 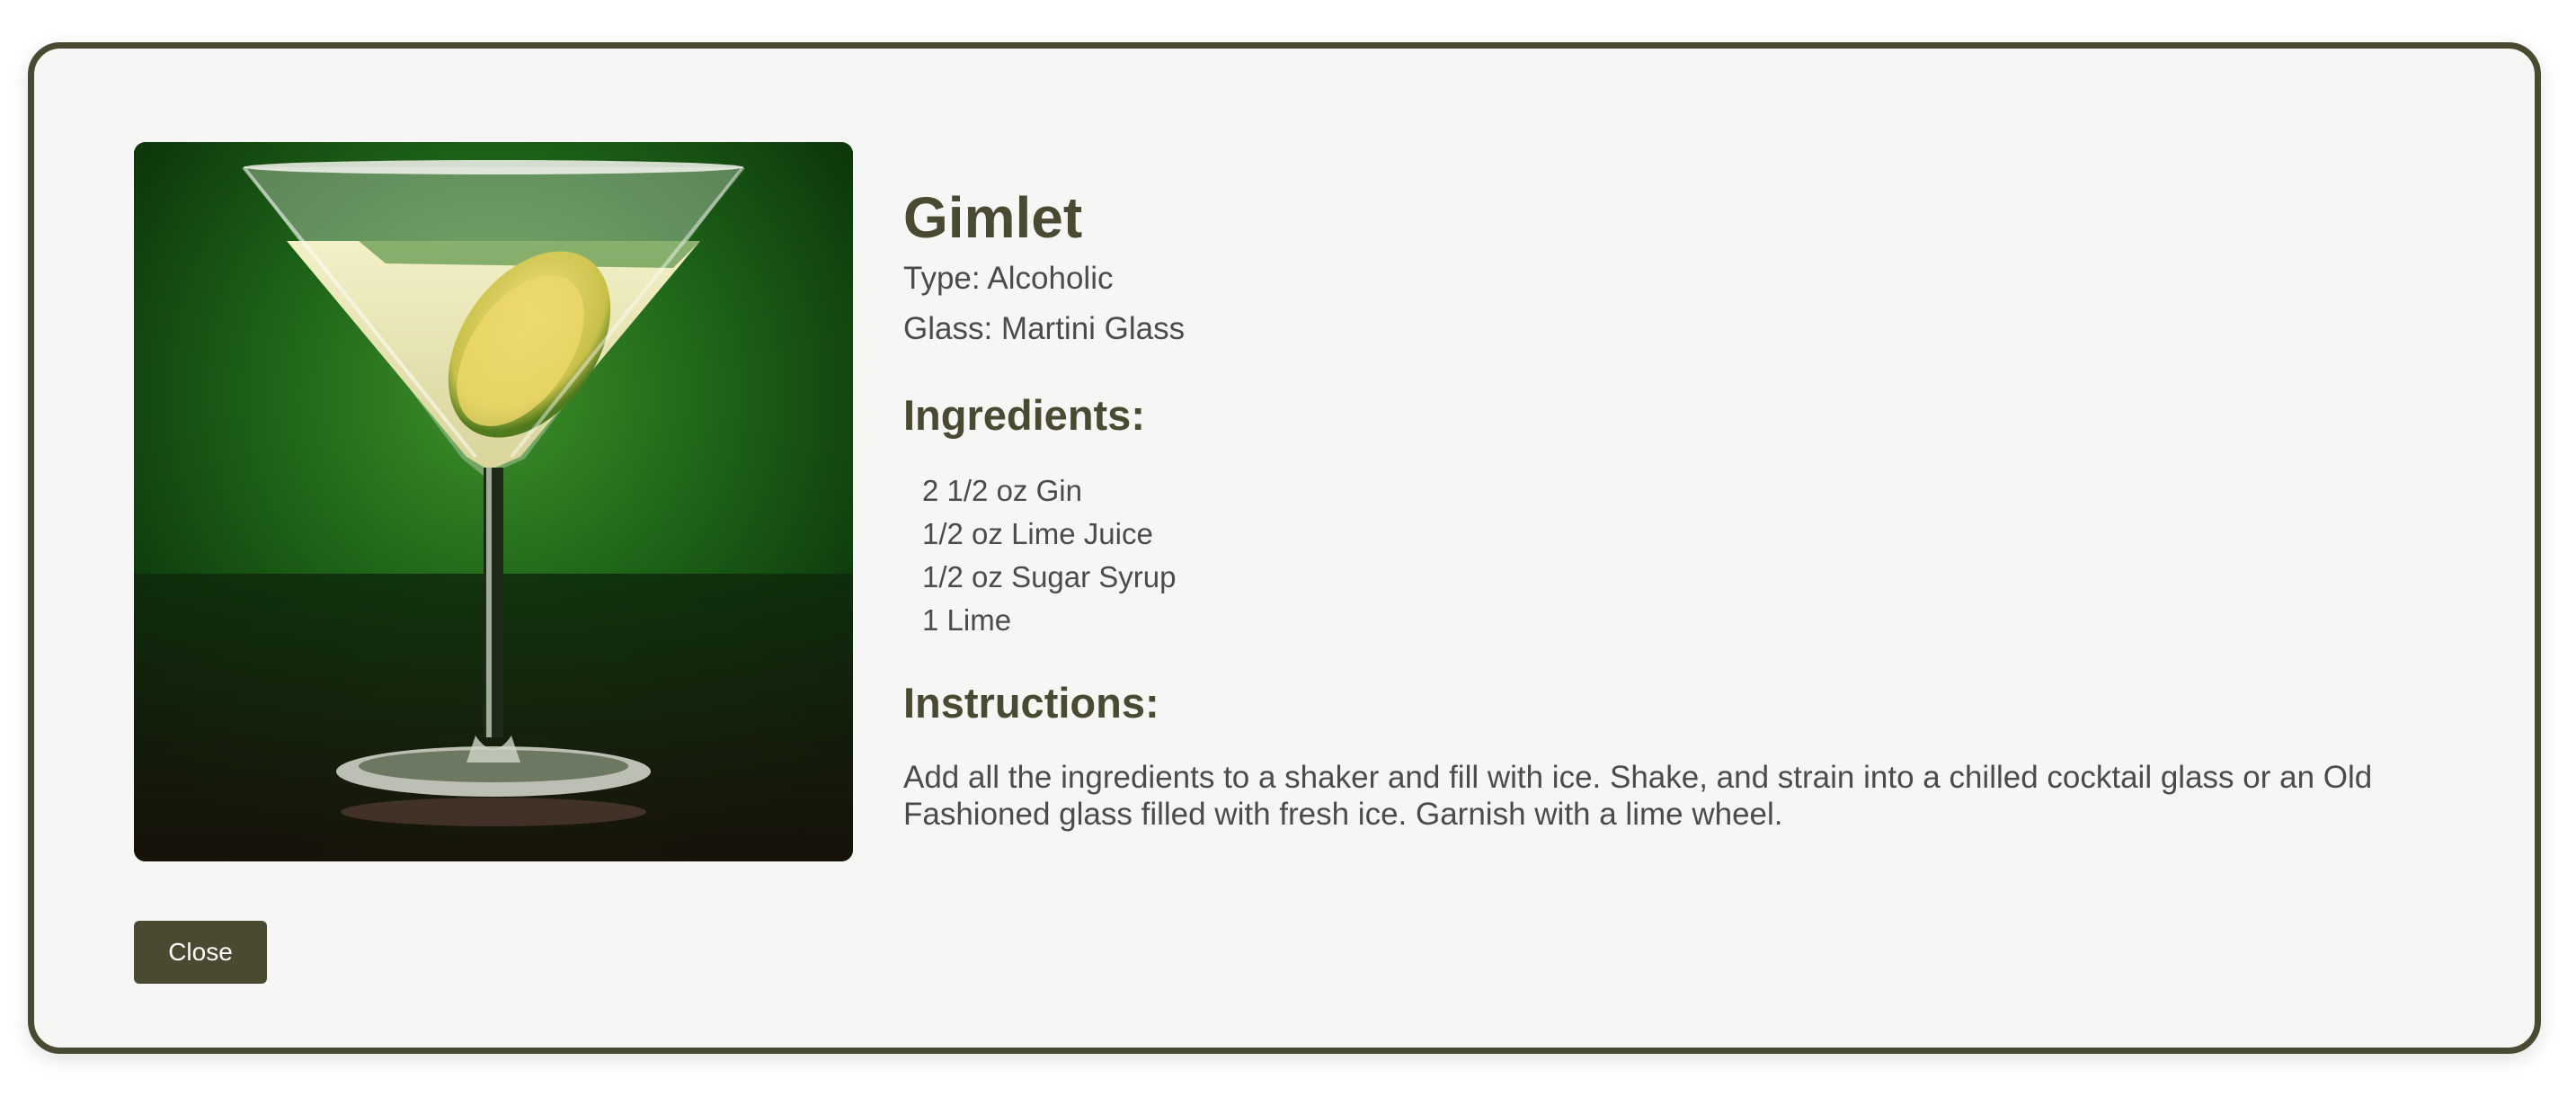 I want to click on drink-glass: Glass: Martini Glass, so click(x=1044, y=328).